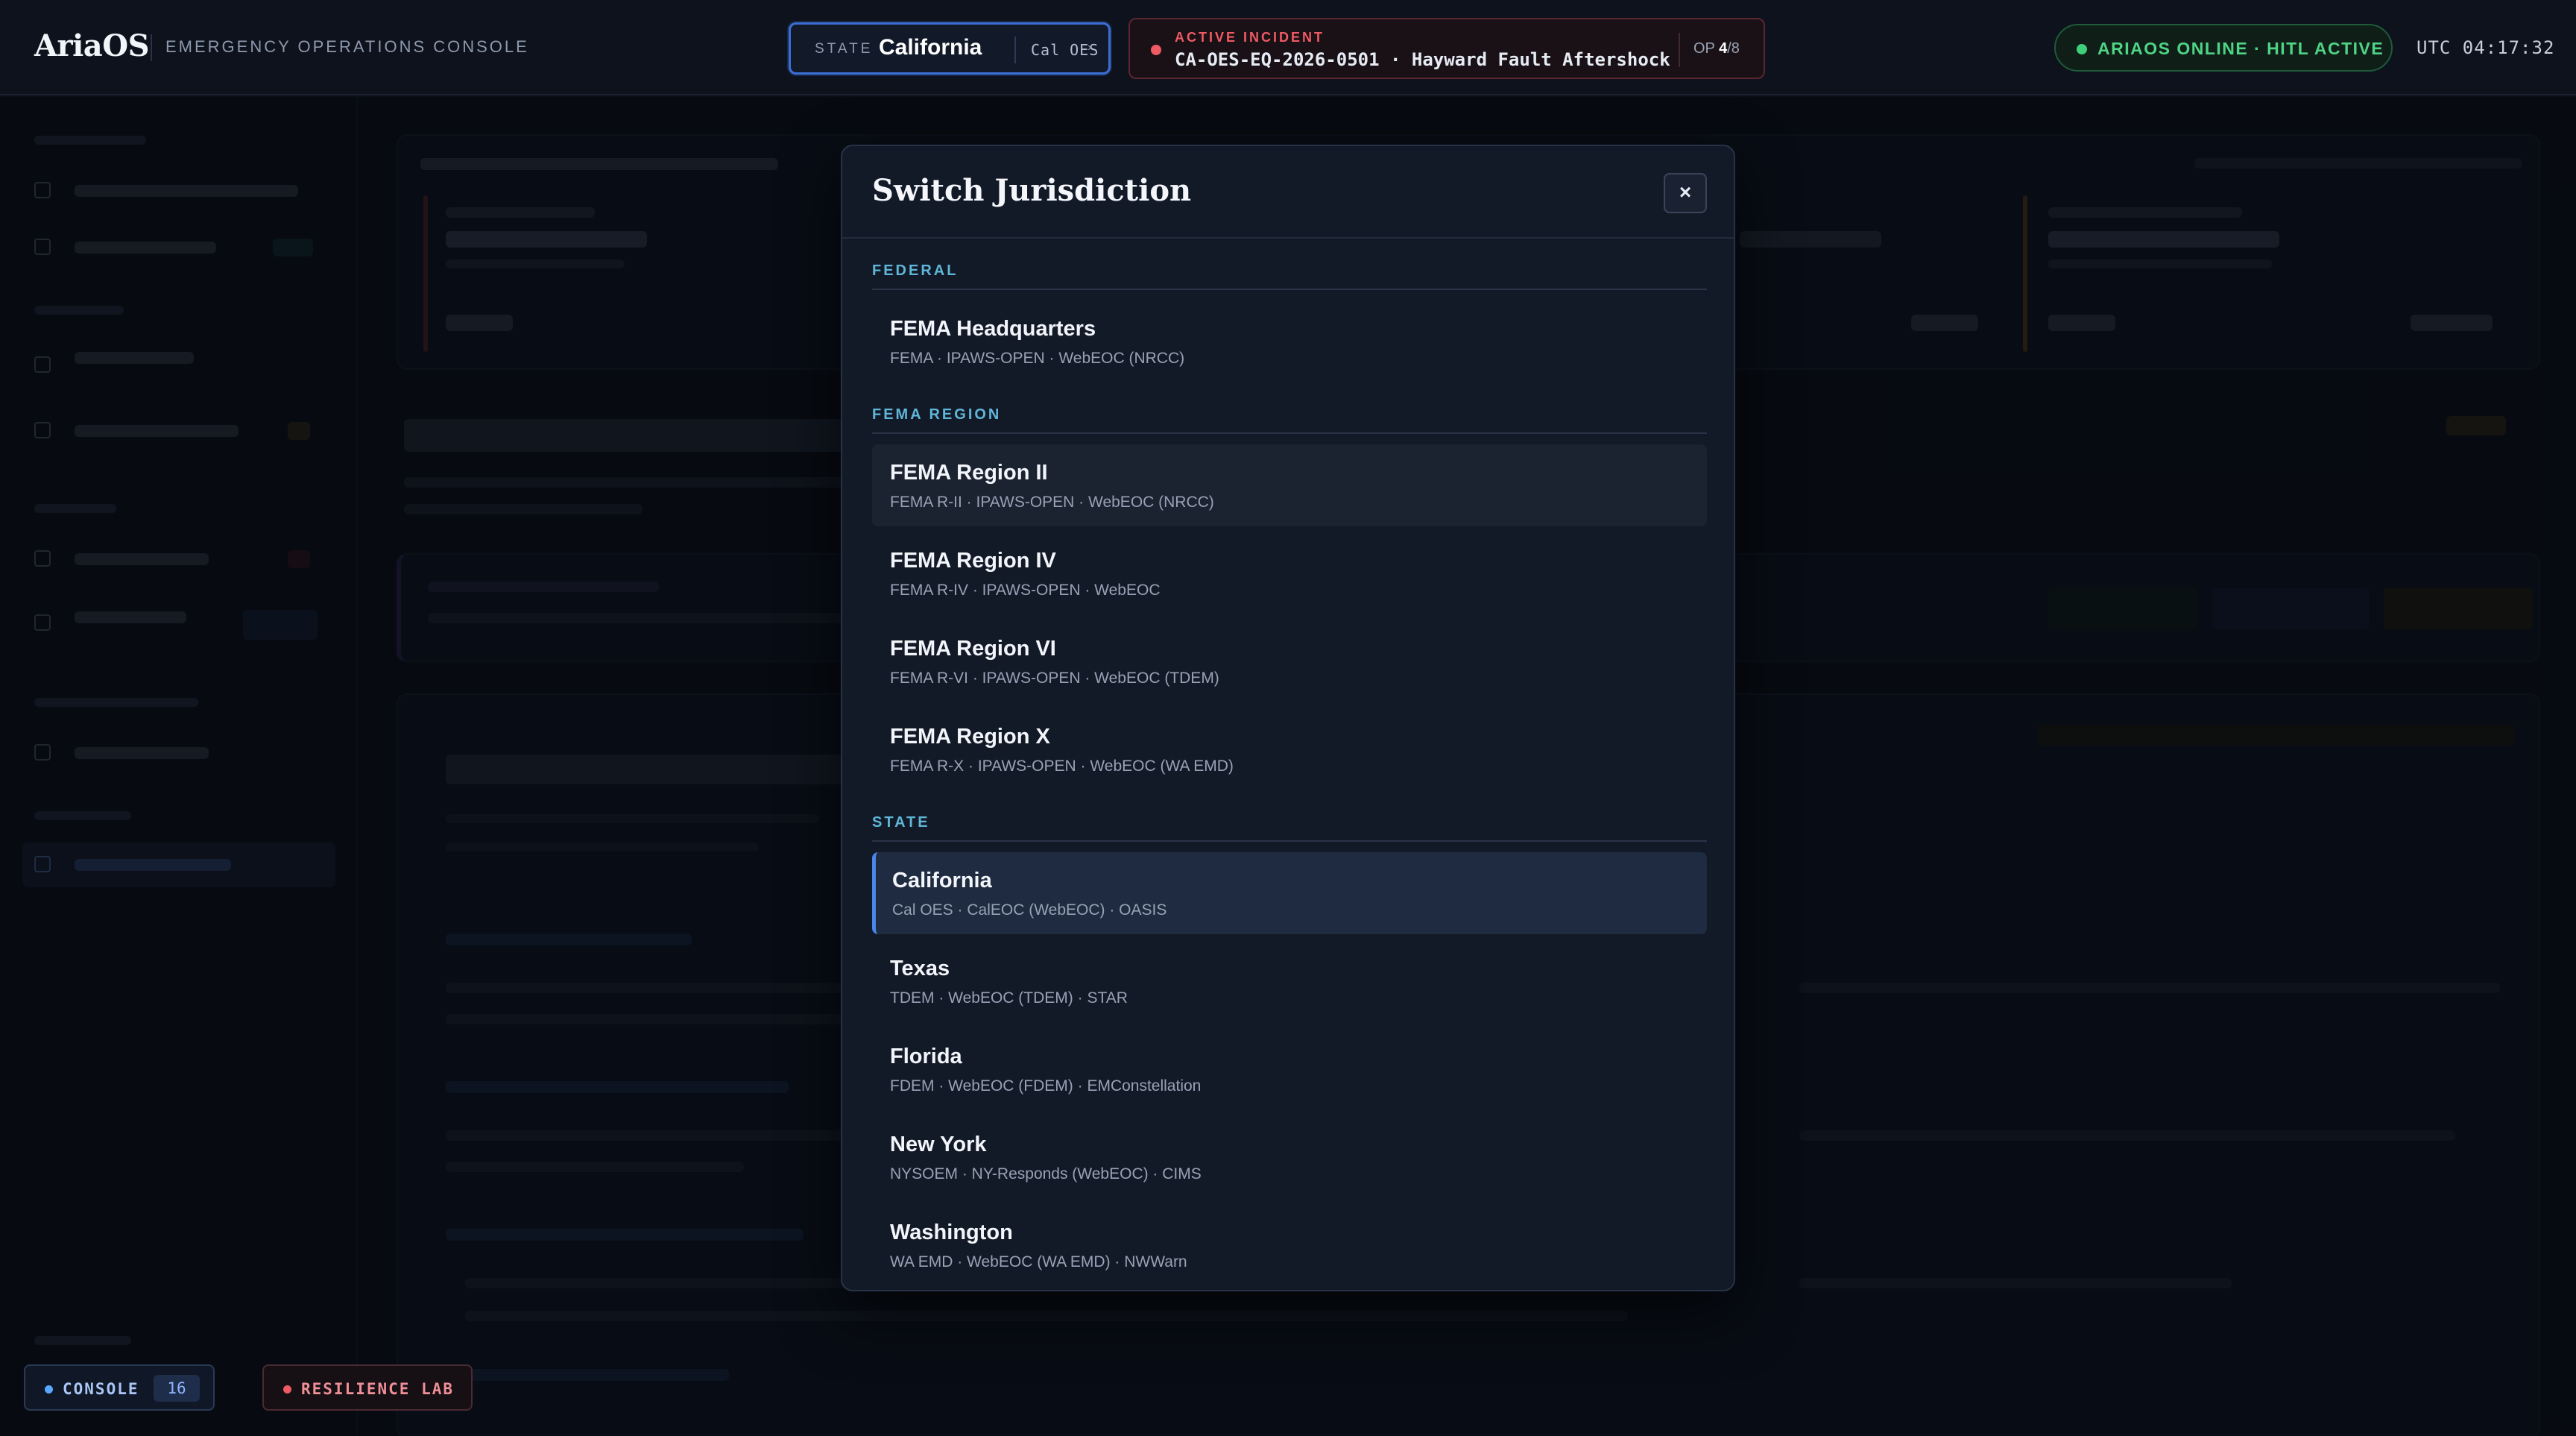  What do you see at coordinates (1679, 50) in the screenshot?
I see `incident-divider` at bounding box center [1679, 50].